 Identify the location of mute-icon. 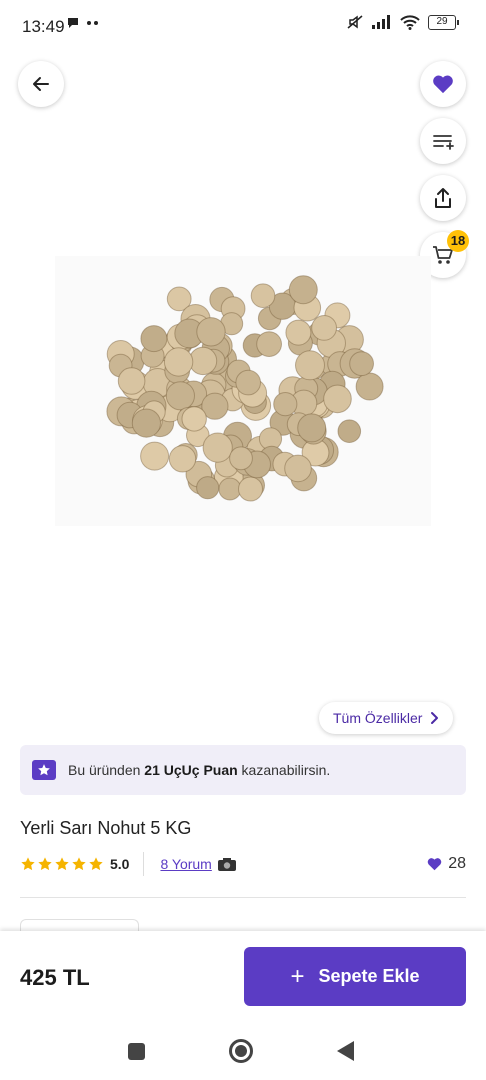
(355, 22).